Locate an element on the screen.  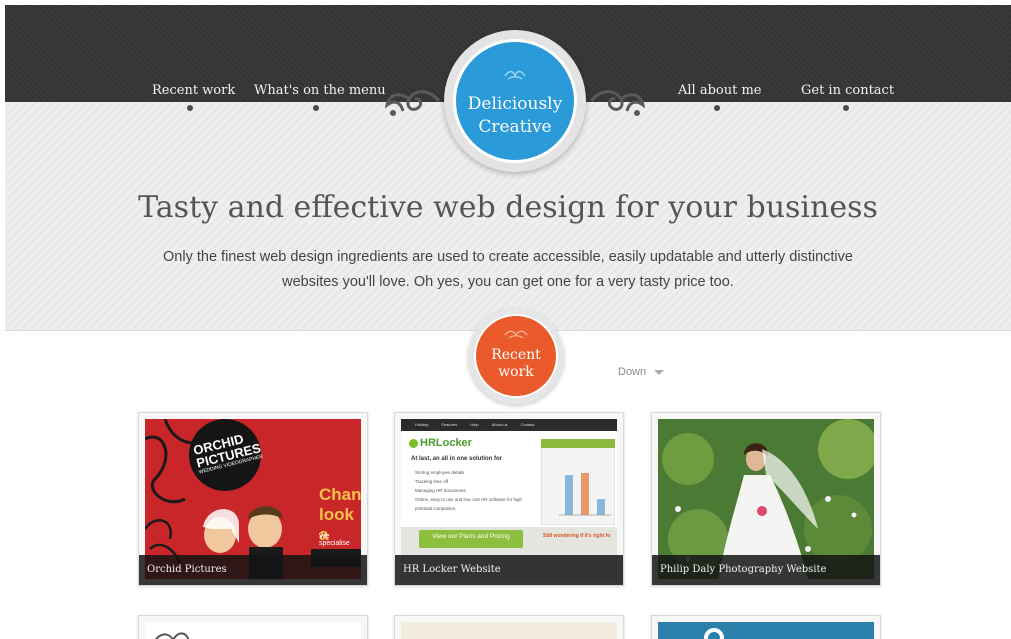
left-flourish-ornament-icon is located at coordinates (413, 103).